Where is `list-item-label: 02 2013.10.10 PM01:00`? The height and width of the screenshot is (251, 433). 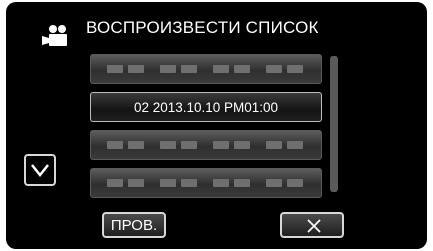
list-item-label: 02 2013.10.10 PM01:00 is located at coordinates (206, 107).